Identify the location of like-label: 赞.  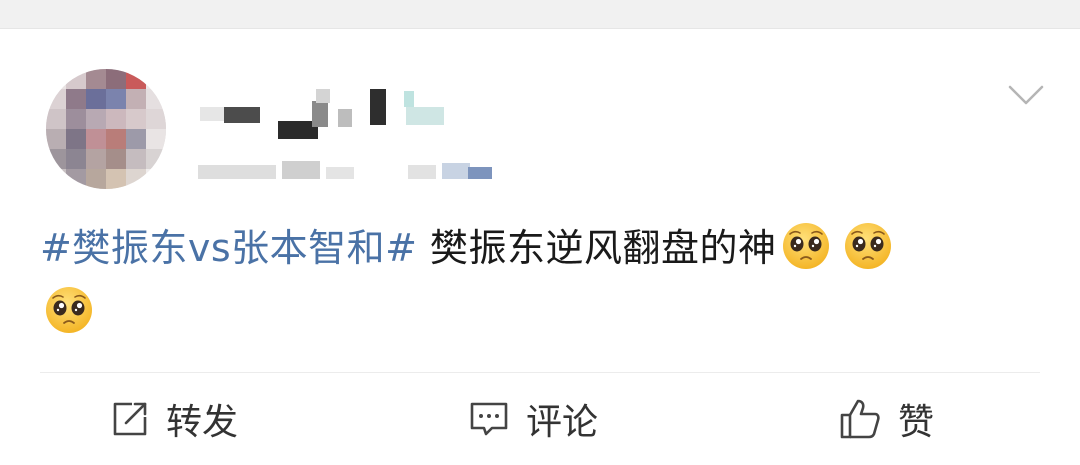
(916, 422).